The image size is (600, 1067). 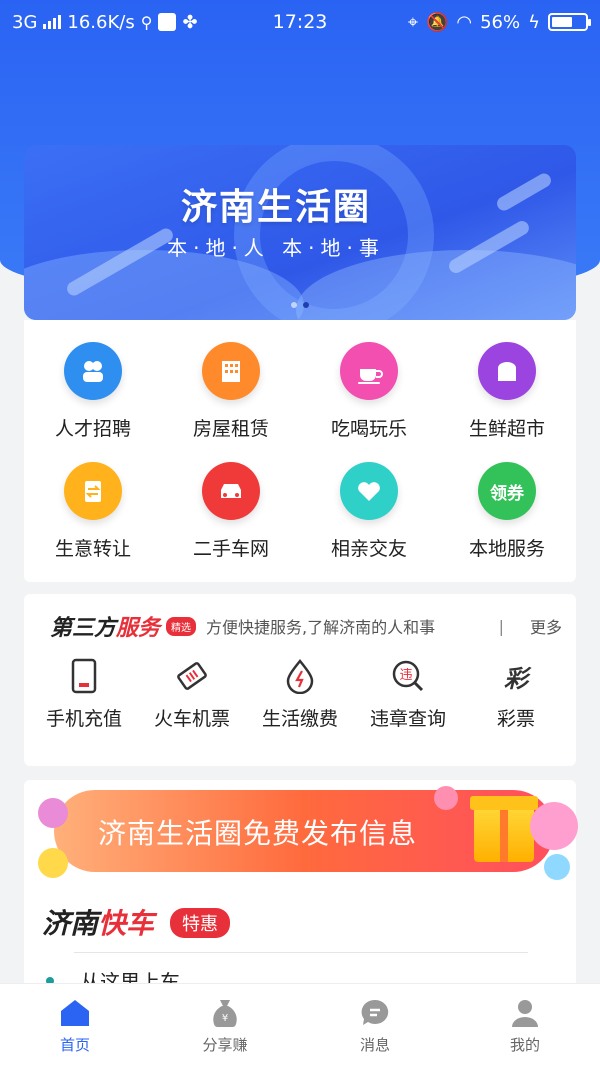 I want to click on battery-icon, so click(x=569, y=22).